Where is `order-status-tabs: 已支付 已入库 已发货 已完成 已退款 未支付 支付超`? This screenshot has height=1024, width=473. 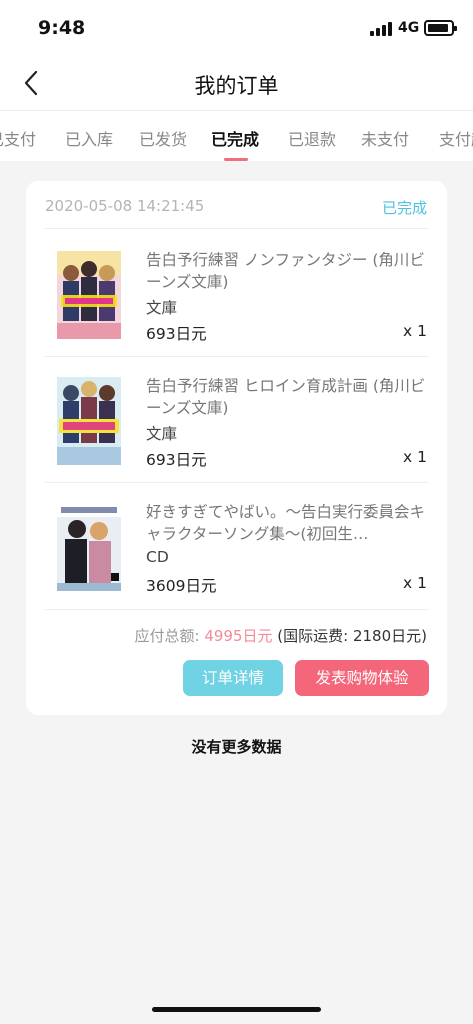 order-status-tabs: 已支付 已入库 已发货 已完成 已退款 未支付 支付超 is located at coordinates (236, 136).